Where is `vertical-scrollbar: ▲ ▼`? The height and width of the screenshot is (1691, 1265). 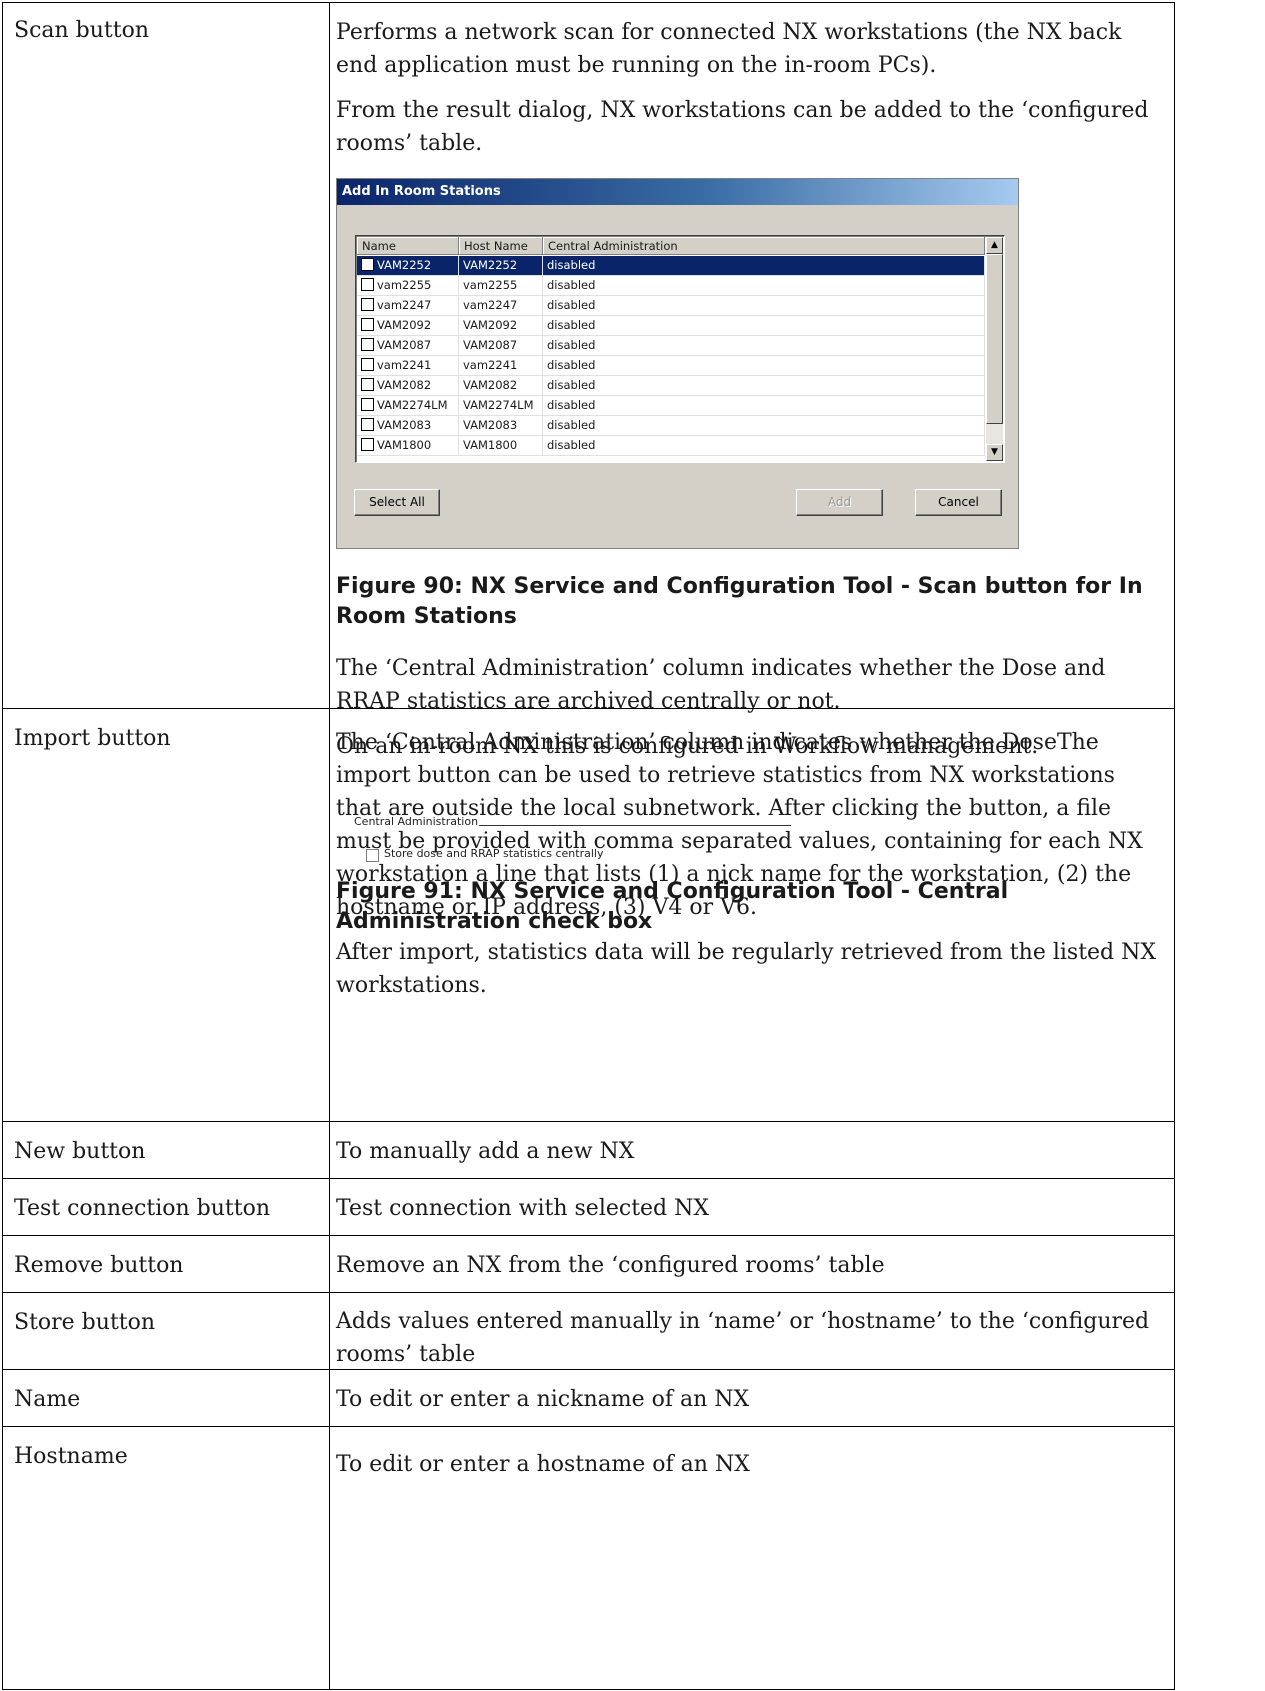
vertical-scrollbar: ▲ ▼ is located at coordinates (994, 349).